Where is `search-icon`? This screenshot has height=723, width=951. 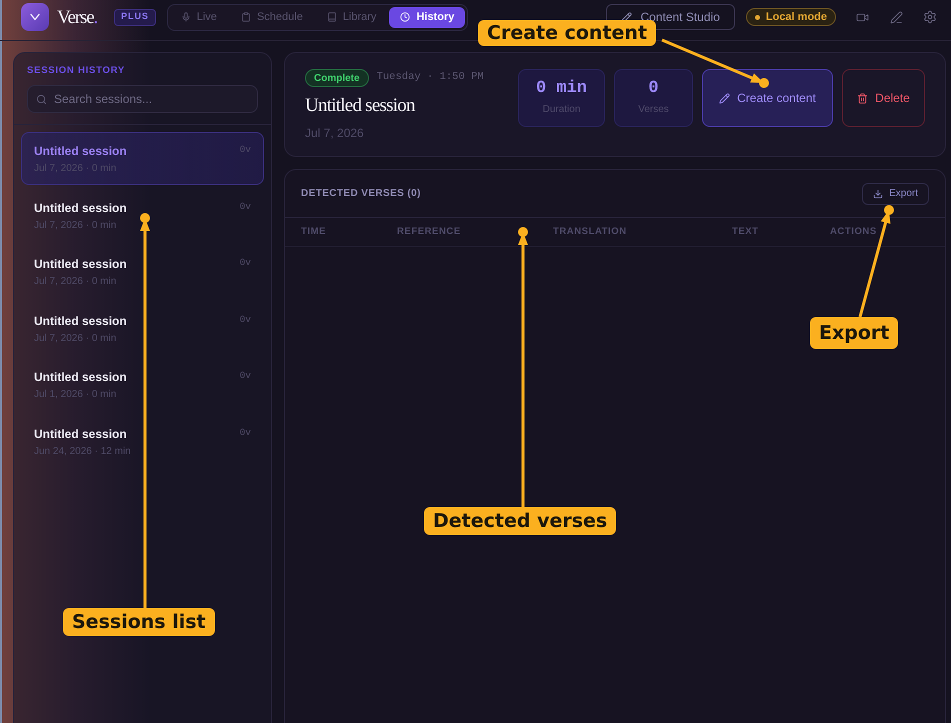
search-icon is located at coordinates (41, 99).